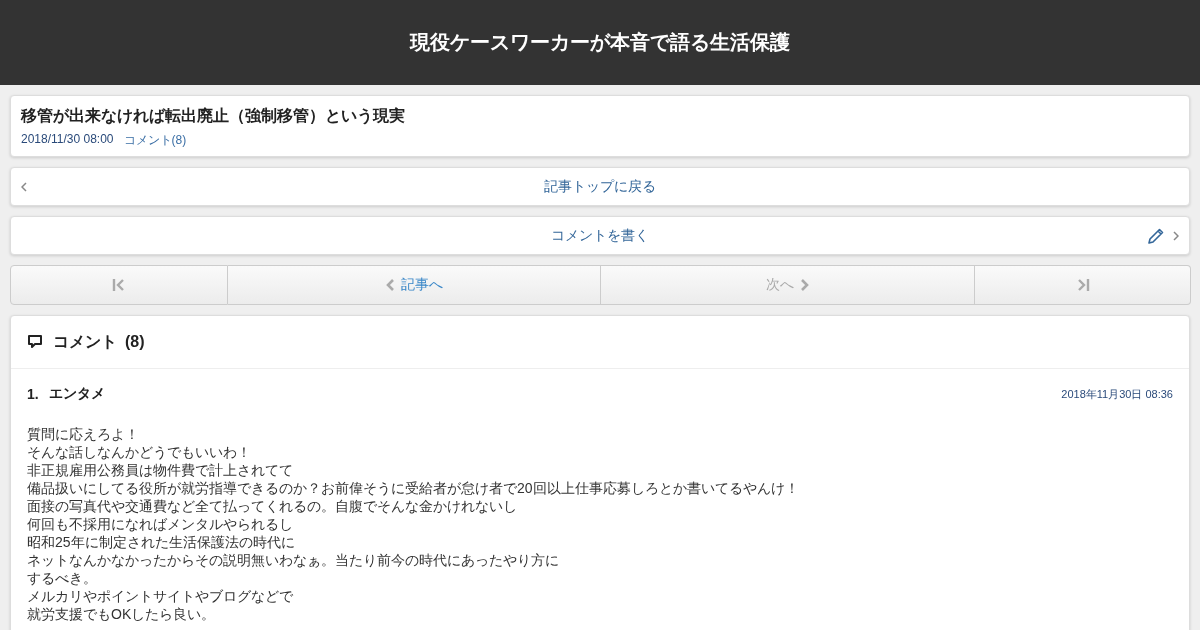 The height and width of the screenshot is (630, 1200). Describe the element at coordinates (160, 524) in the screenshot. I see `comment-text-line: 何回も不採用になればメンタルやられるし` at that location.